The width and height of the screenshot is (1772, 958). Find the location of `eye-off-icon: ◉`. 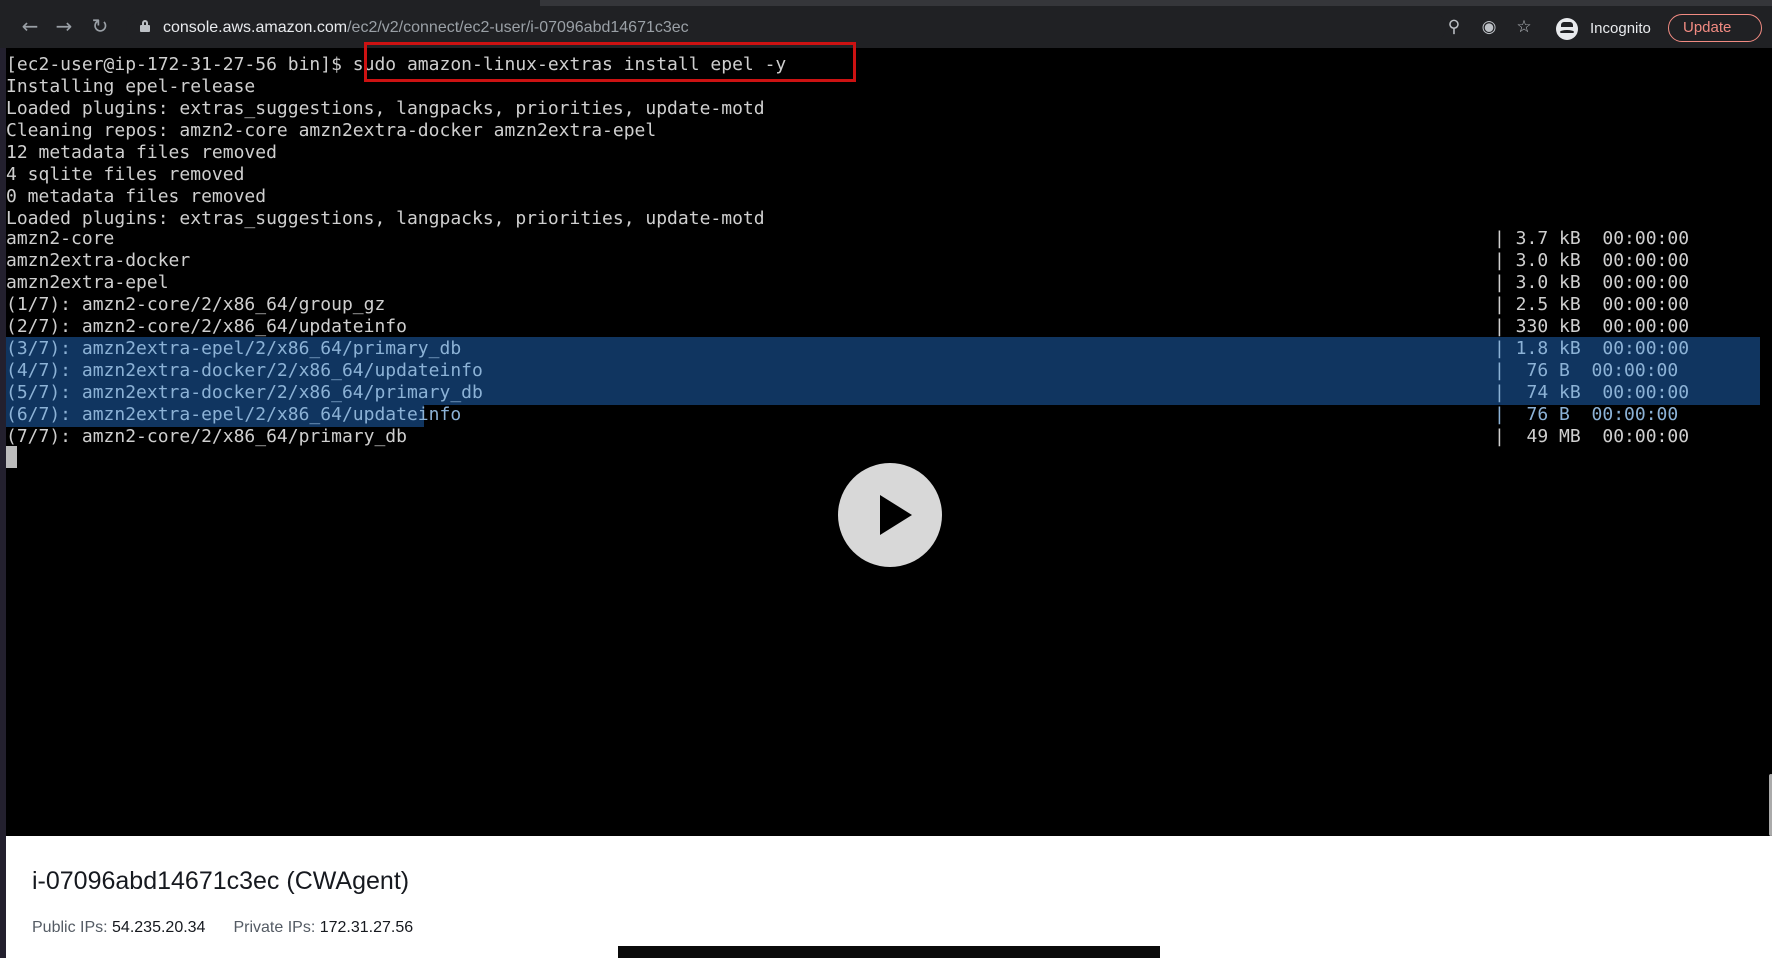

eye-off-icon: ◉ is located at coordinates (1489, 27).